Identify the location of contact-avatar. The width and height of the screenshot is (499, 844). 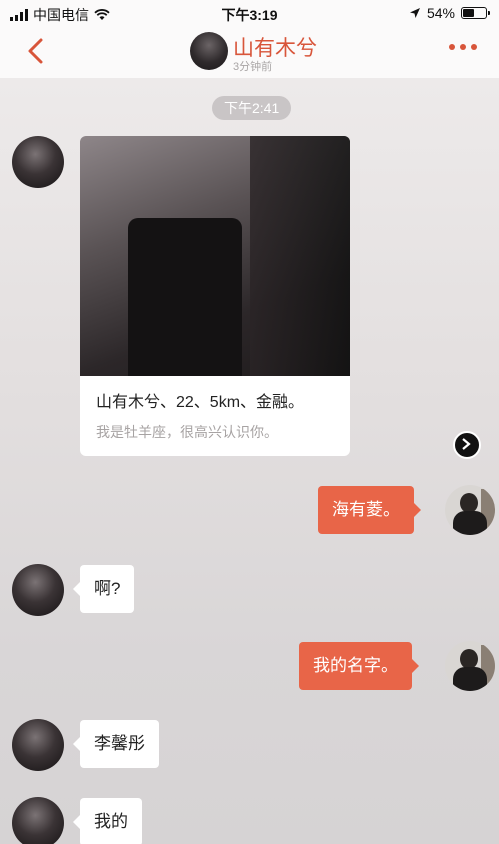
(209, 51).